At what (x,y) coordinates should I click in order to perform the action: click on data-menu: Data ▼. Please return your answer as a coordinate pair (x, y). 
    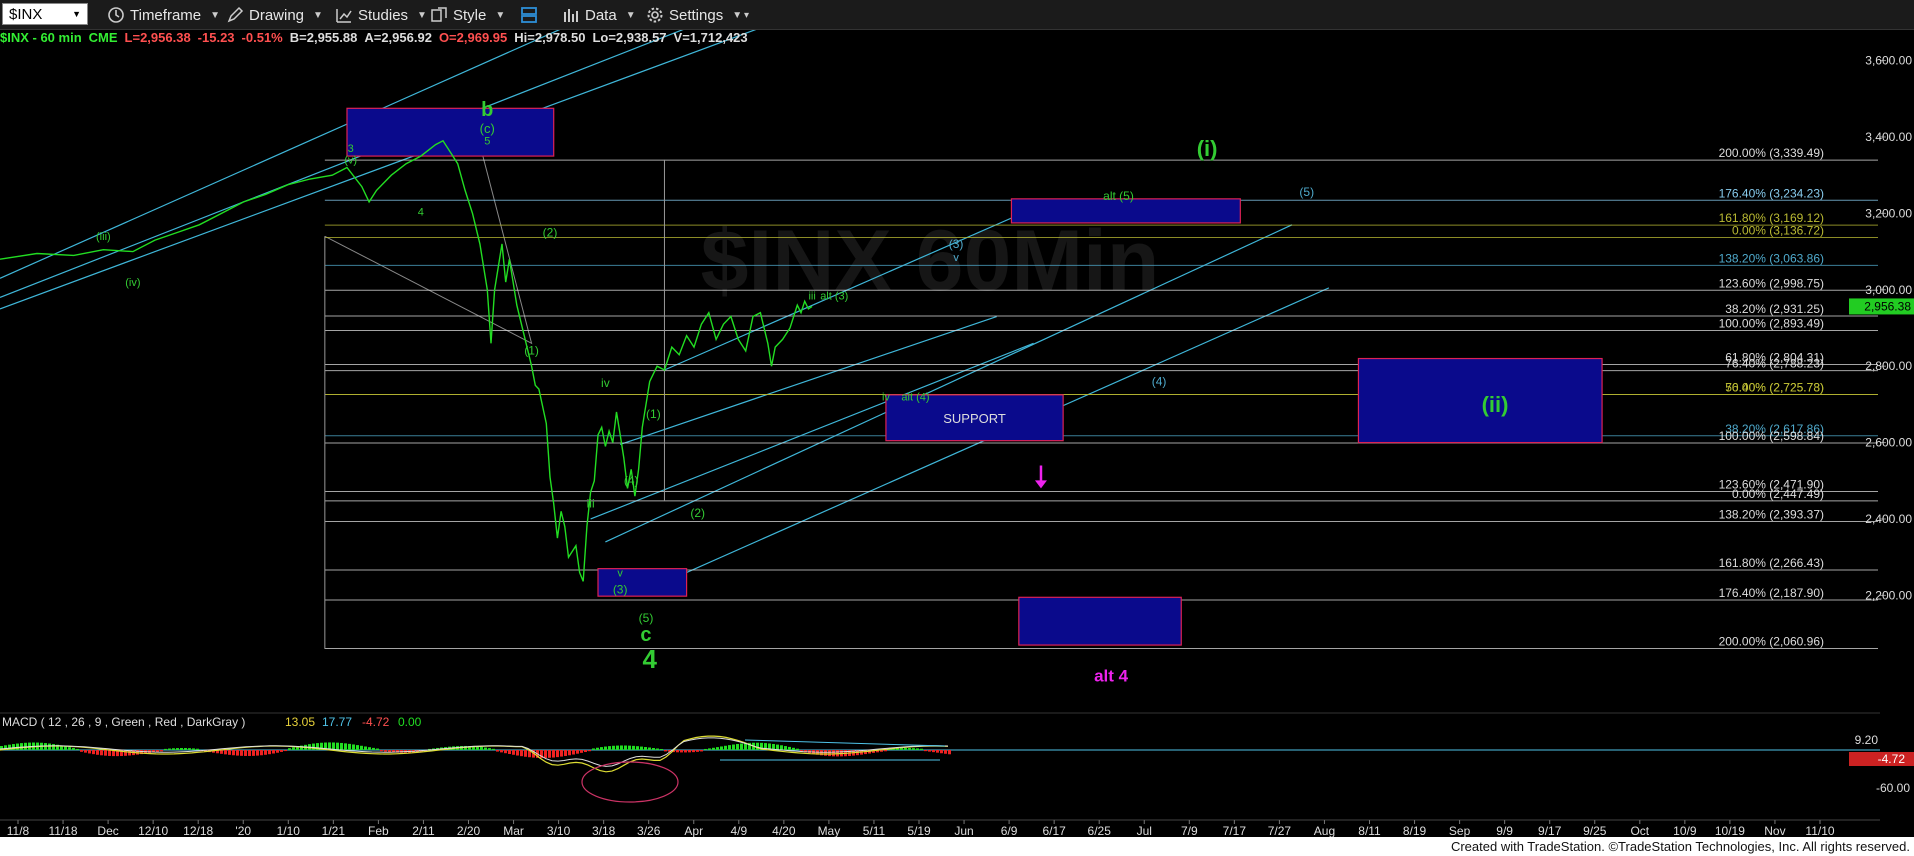
    Looking at the image, I should click on (599, 15).